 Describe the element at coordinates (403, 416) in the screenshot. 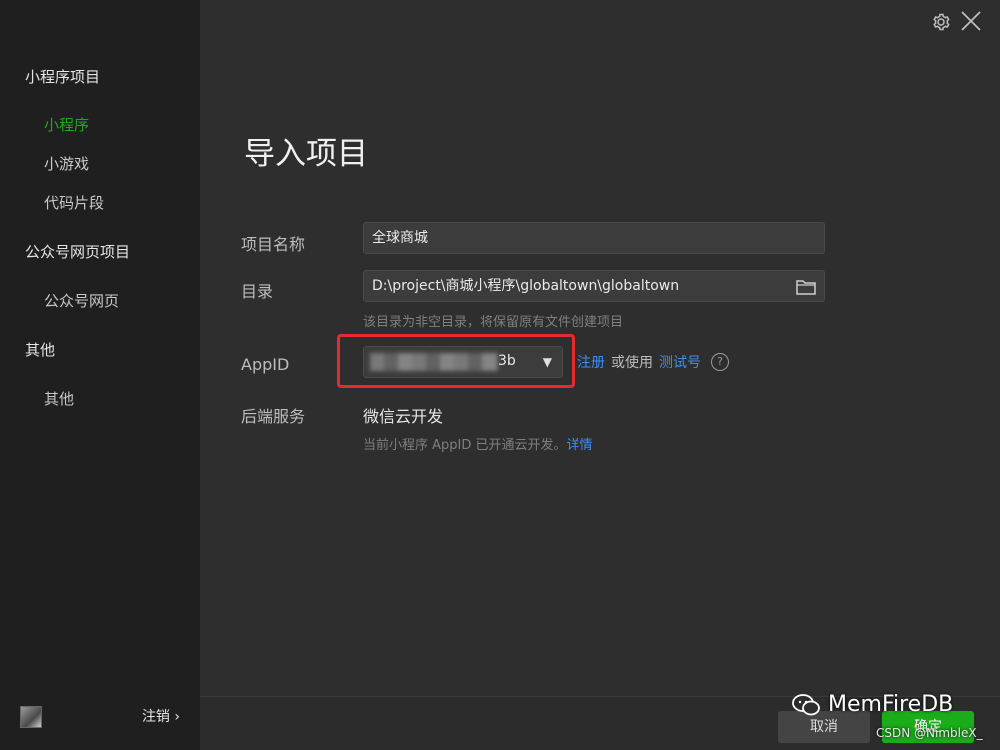

I see `backend-value: 微信云开发` at that location.